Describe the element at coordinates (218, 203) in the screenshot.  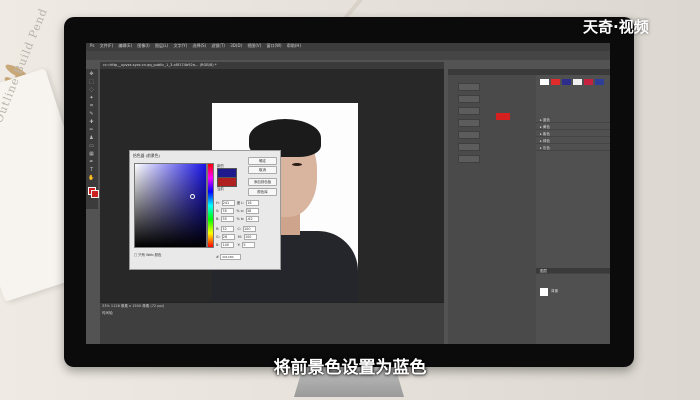
I see `value-label: H:` at that location.